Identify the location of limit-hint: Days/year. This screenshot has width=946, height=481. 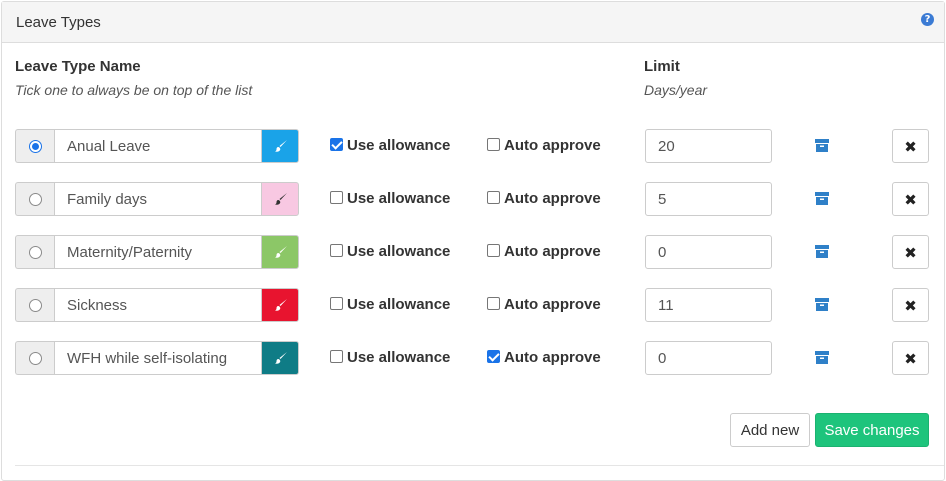
(676, 90).